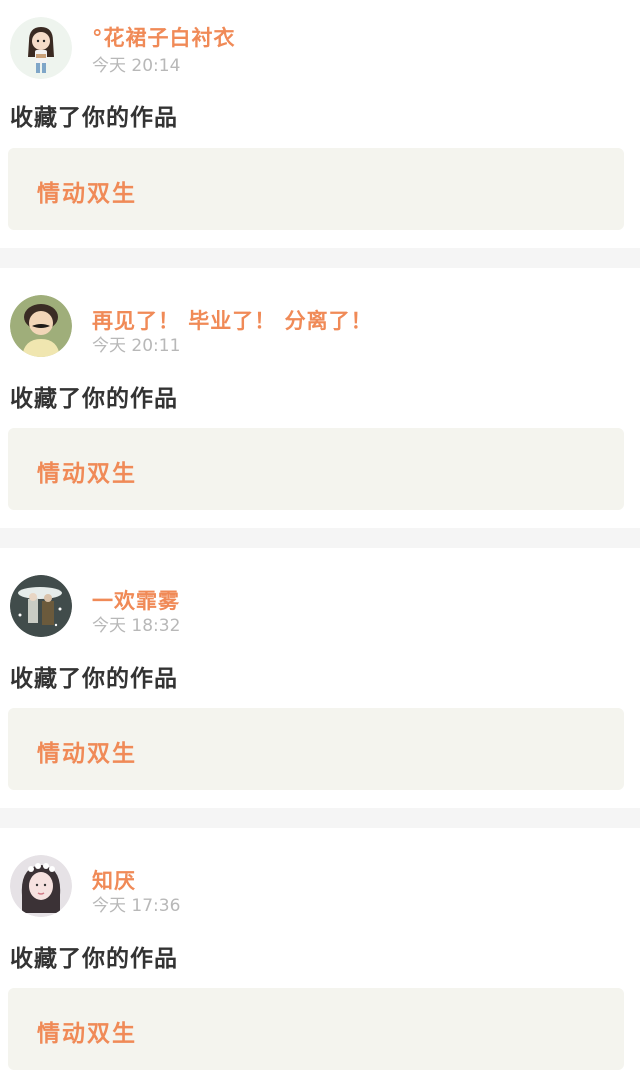  I want to click on timestamp: 今天 17:36, so click(136, 906).